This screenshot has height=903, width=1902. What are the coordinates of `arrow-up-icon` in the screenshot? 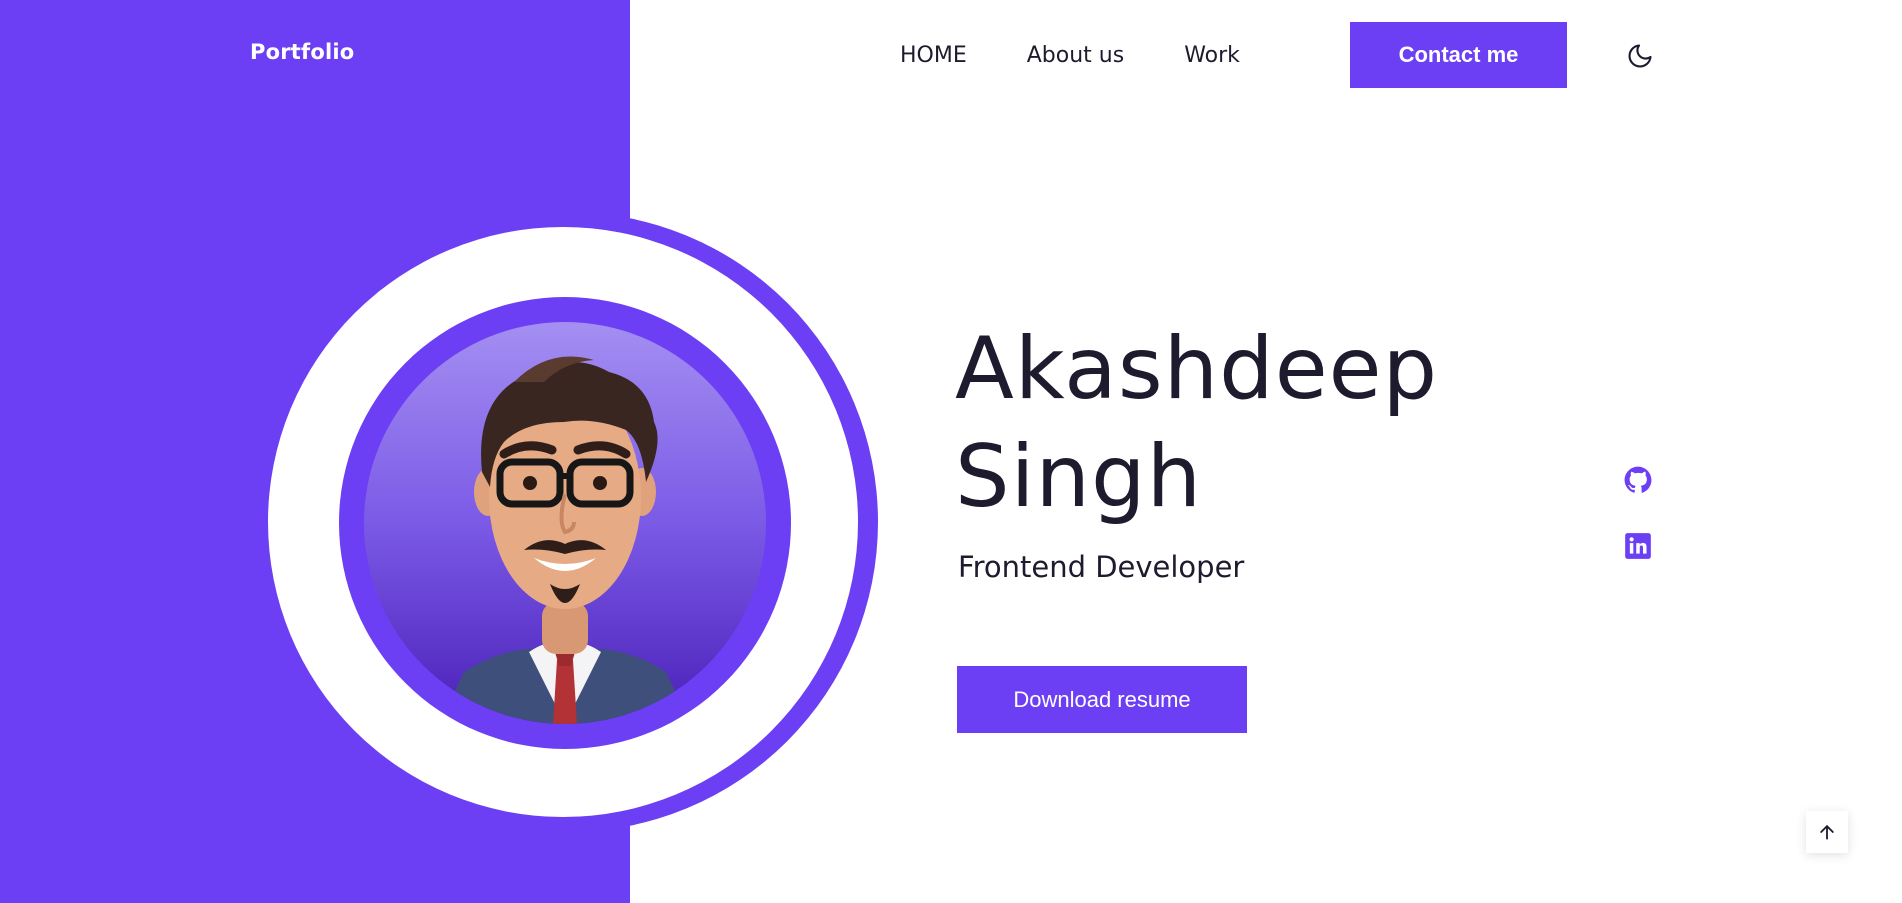 It's located at (1827, 832).